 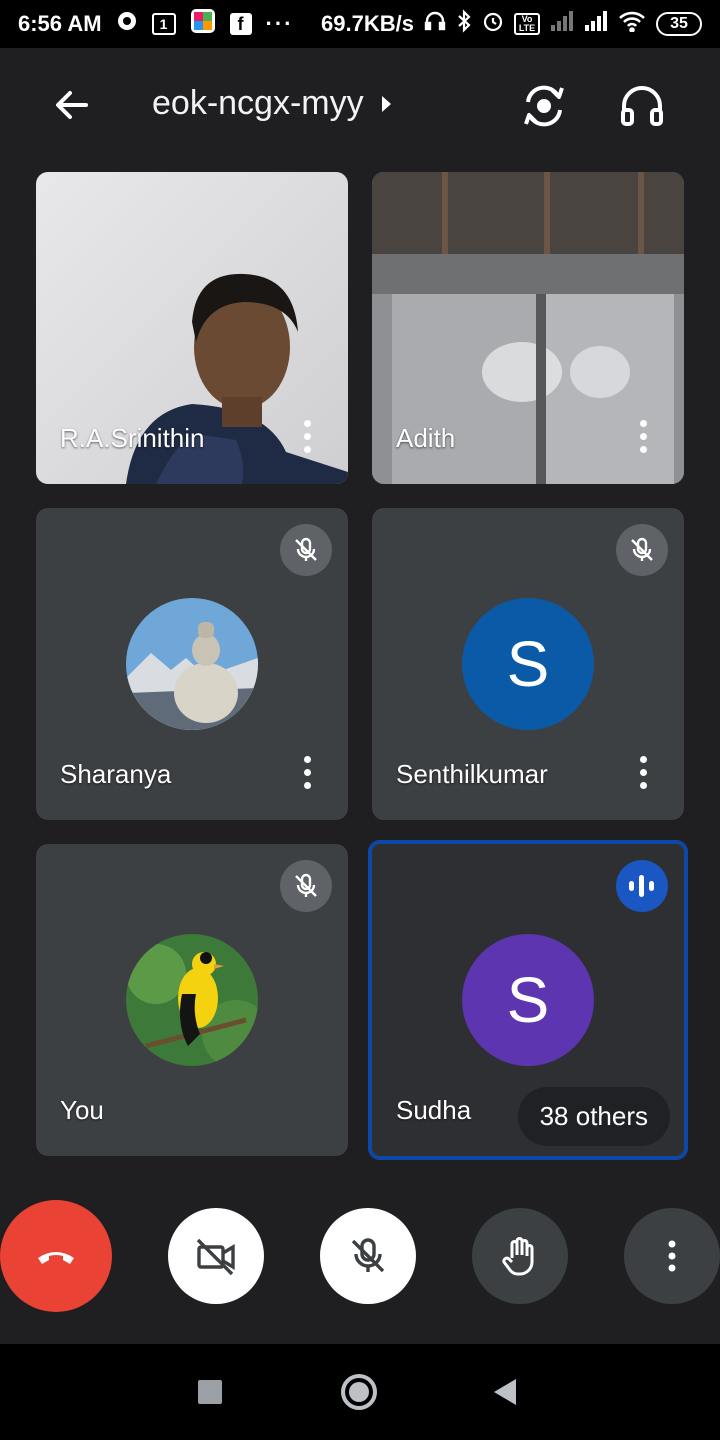 I want to click on participant-name: R.A.Srinithin, so click(x=132, y=438).